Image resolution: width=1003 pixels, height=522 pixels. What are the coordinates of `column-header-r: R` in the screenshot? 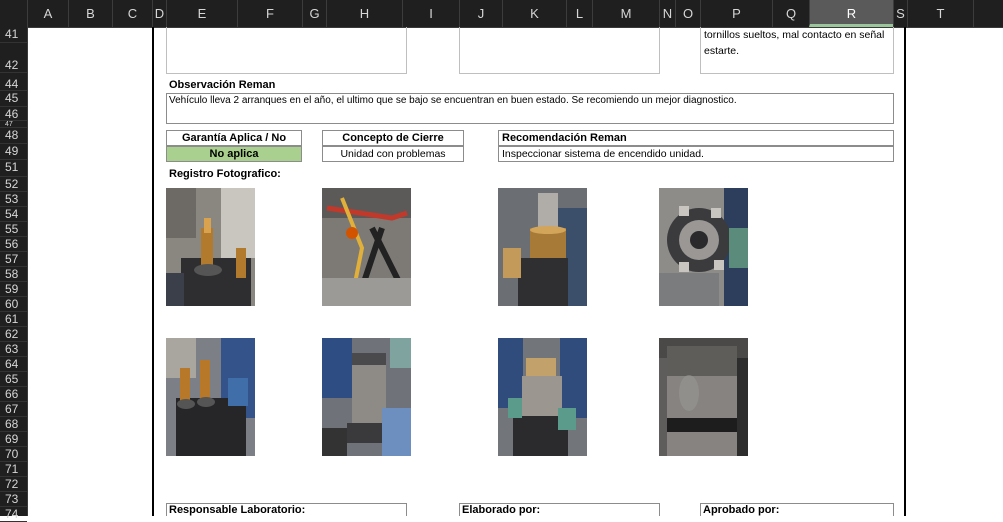 It's located at (851, 13).